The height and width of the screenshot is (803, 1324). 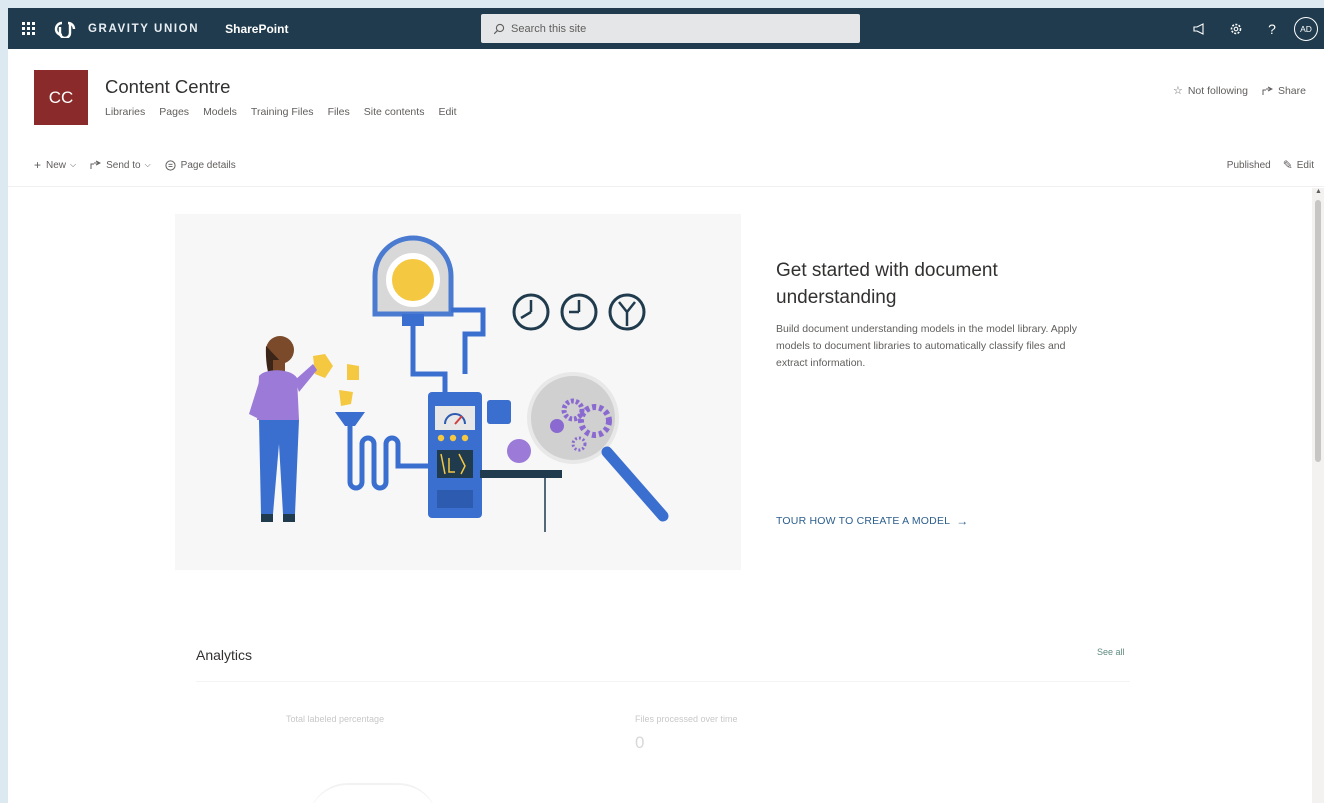 What do you see at coordinates (65, 29) in the screenshot?
I see `gravity-union-logo-icon` at bounding box center [65, 29].